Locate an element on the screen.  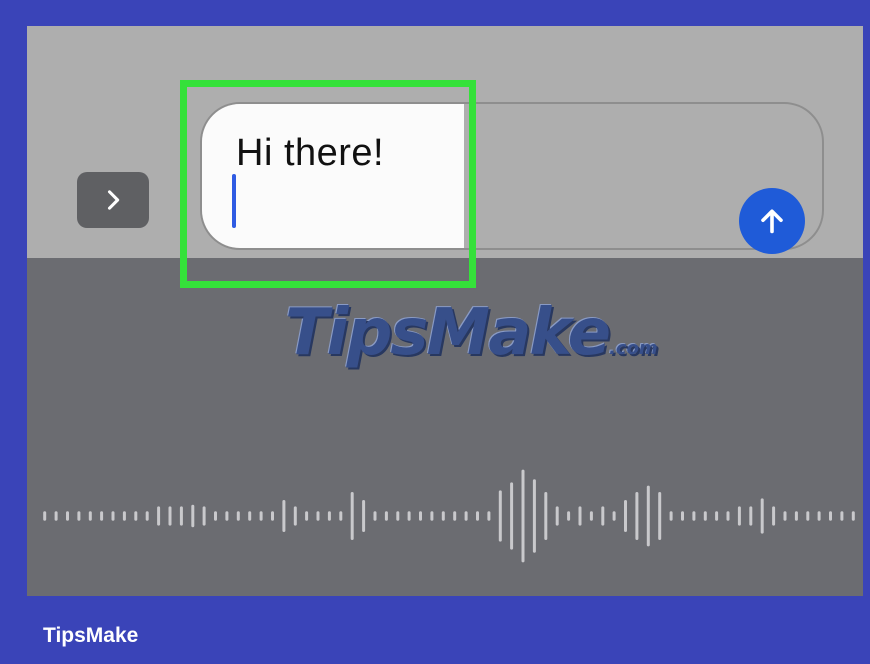
chevron-right-icon is located at coordinates (113, 200).